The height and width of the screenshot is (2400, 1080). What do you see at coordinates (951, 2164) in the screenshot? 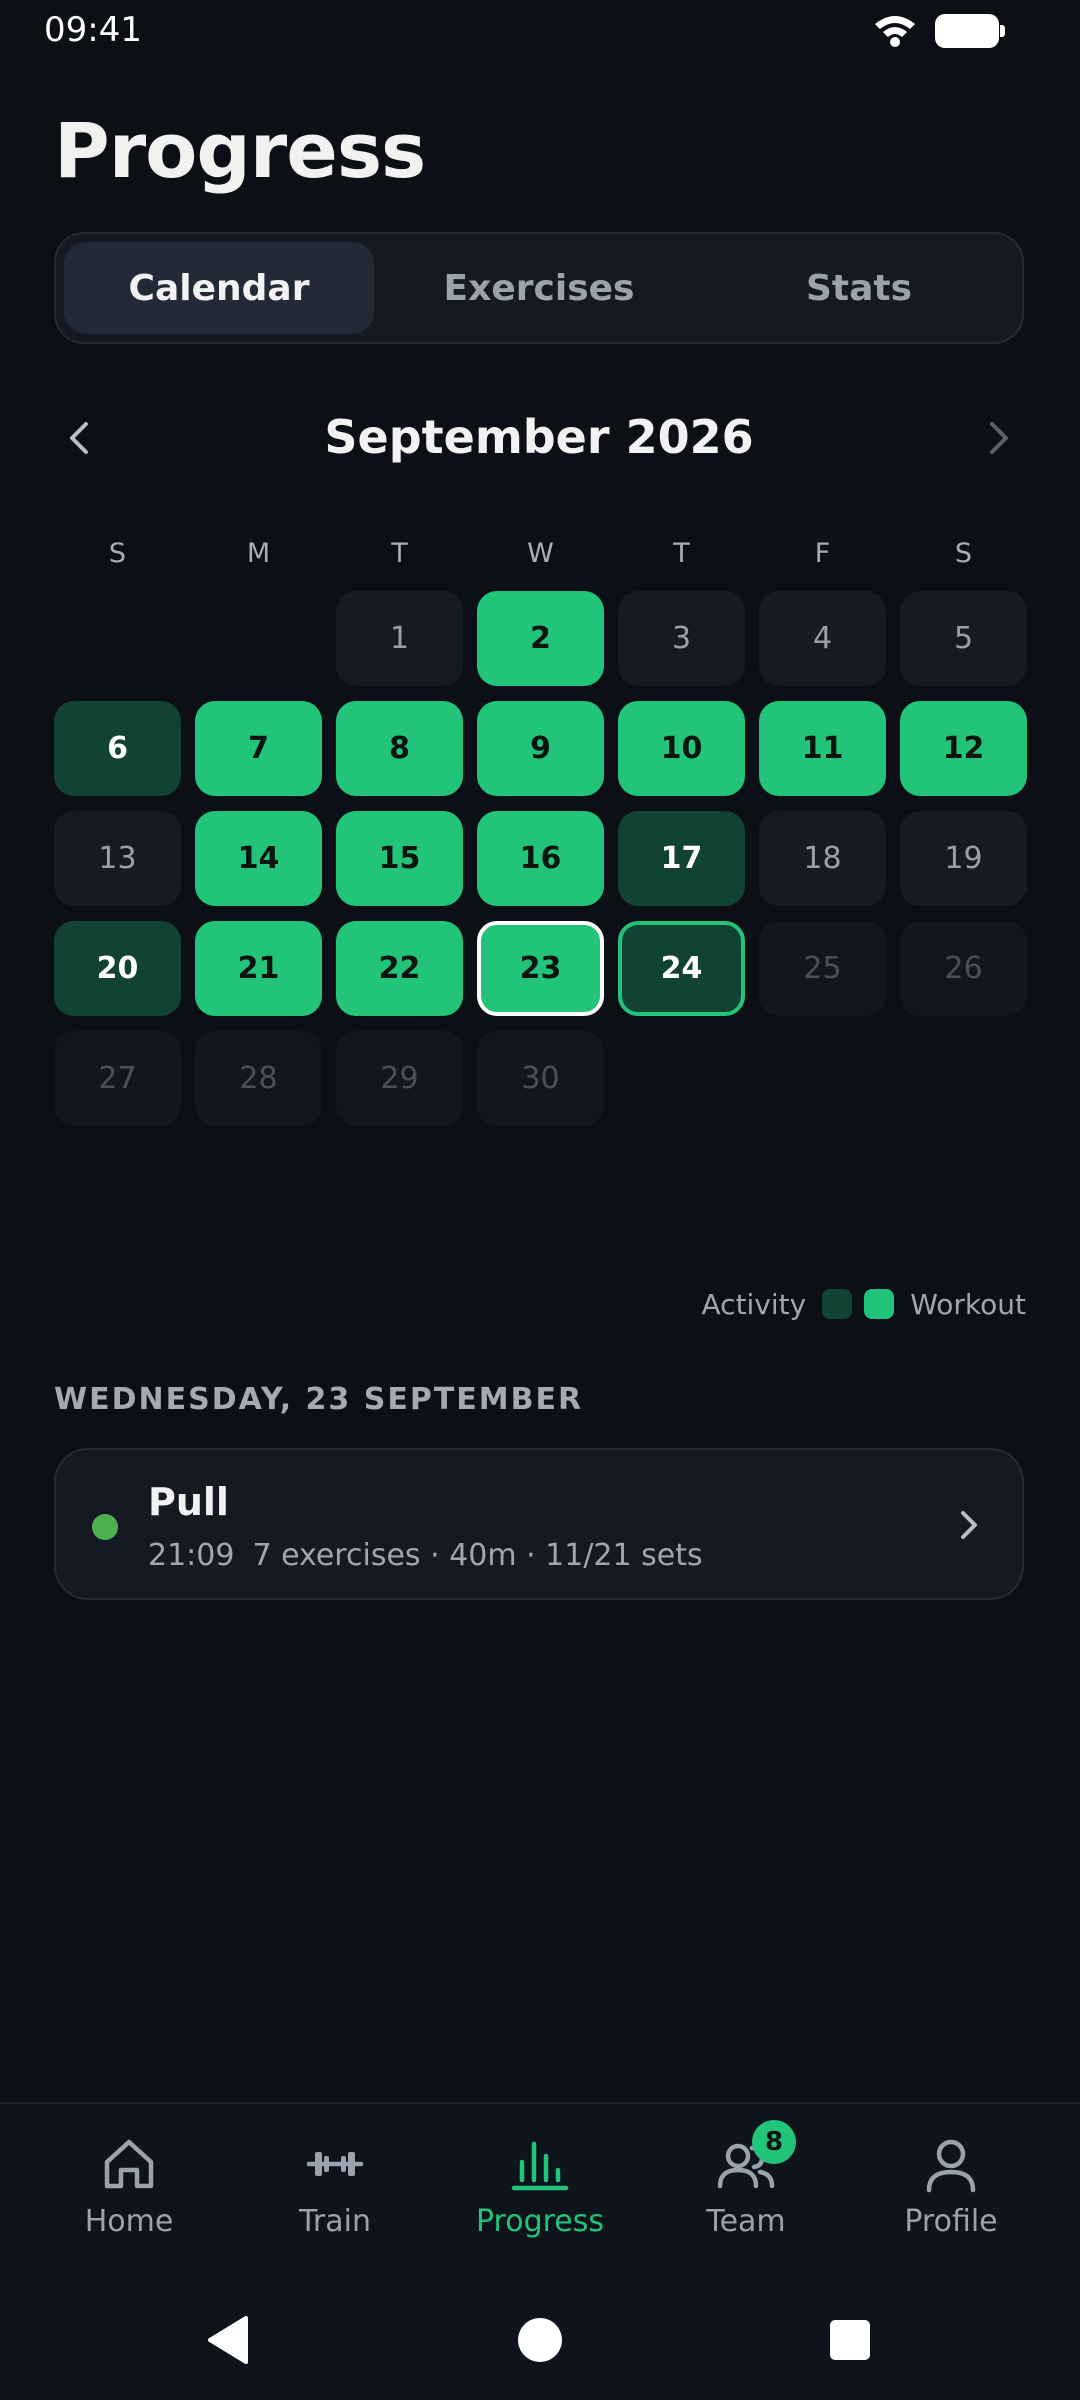
I see `profile-icon` at bounding box center [951, 2164].